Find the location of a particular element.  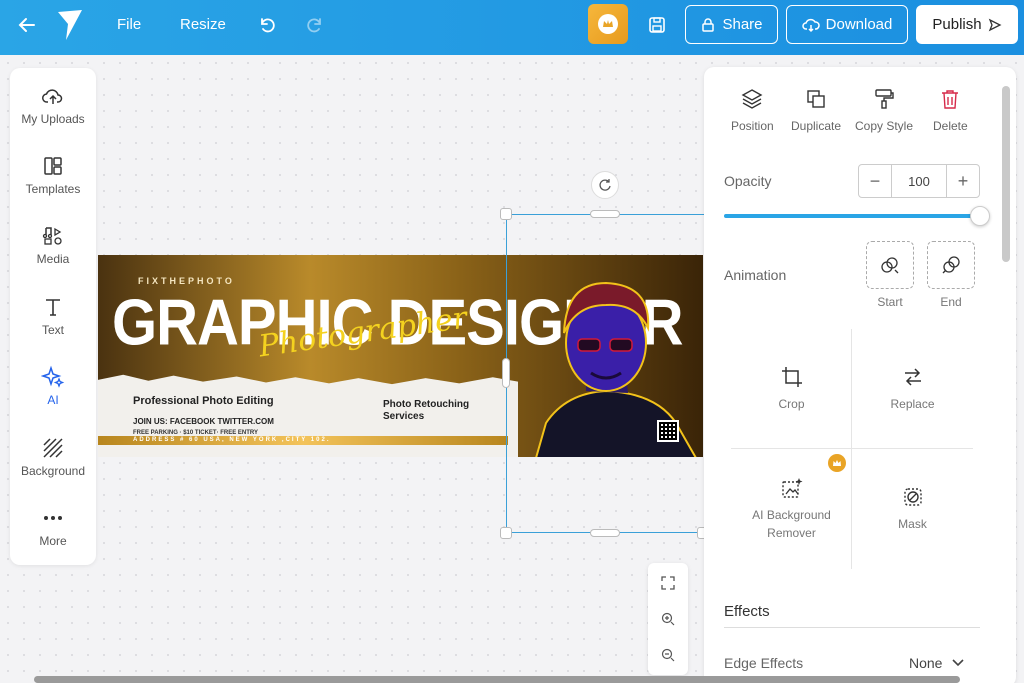

tool-templates: Templates is located at coordinates (53, 175).